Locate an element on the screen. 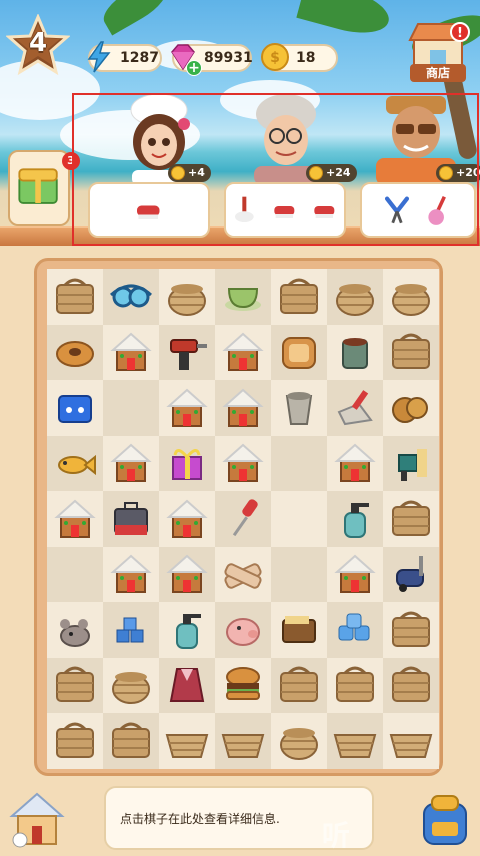 Image resolution: width=480 pixels, height=856 pixels. bucket-icon is located at coordinates (299, 408).